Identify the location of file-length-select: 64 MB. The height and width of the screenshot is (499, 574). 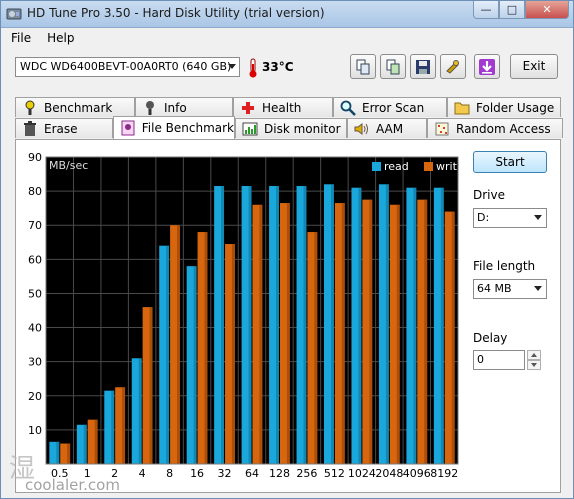
(510, 289).